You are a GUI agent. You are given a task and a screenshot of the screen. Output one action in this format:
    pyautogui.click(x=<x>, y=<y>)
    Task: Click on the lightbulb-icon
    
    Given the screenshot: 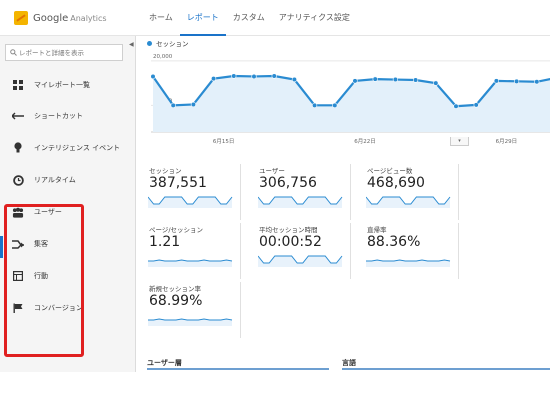 What is the action you would take?
    pyautogui.click(x=18, y=148)
    